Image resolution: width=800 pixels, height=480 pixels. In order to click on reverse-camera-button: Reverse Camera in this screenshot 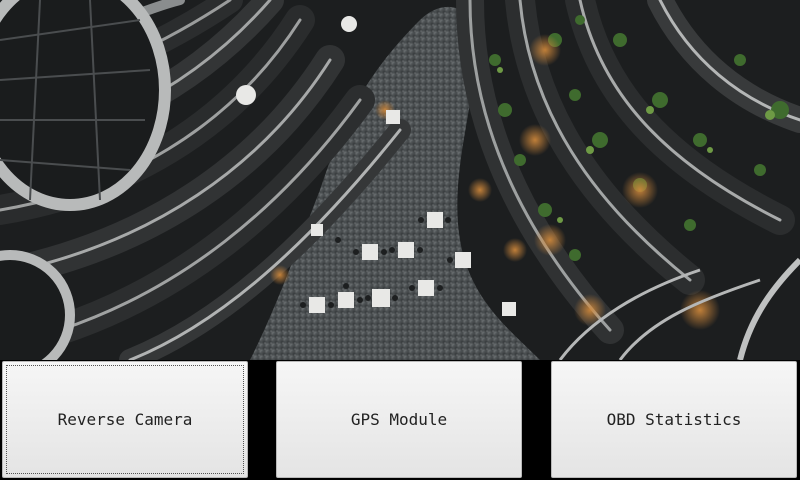, I will do `click(125, 419)`.